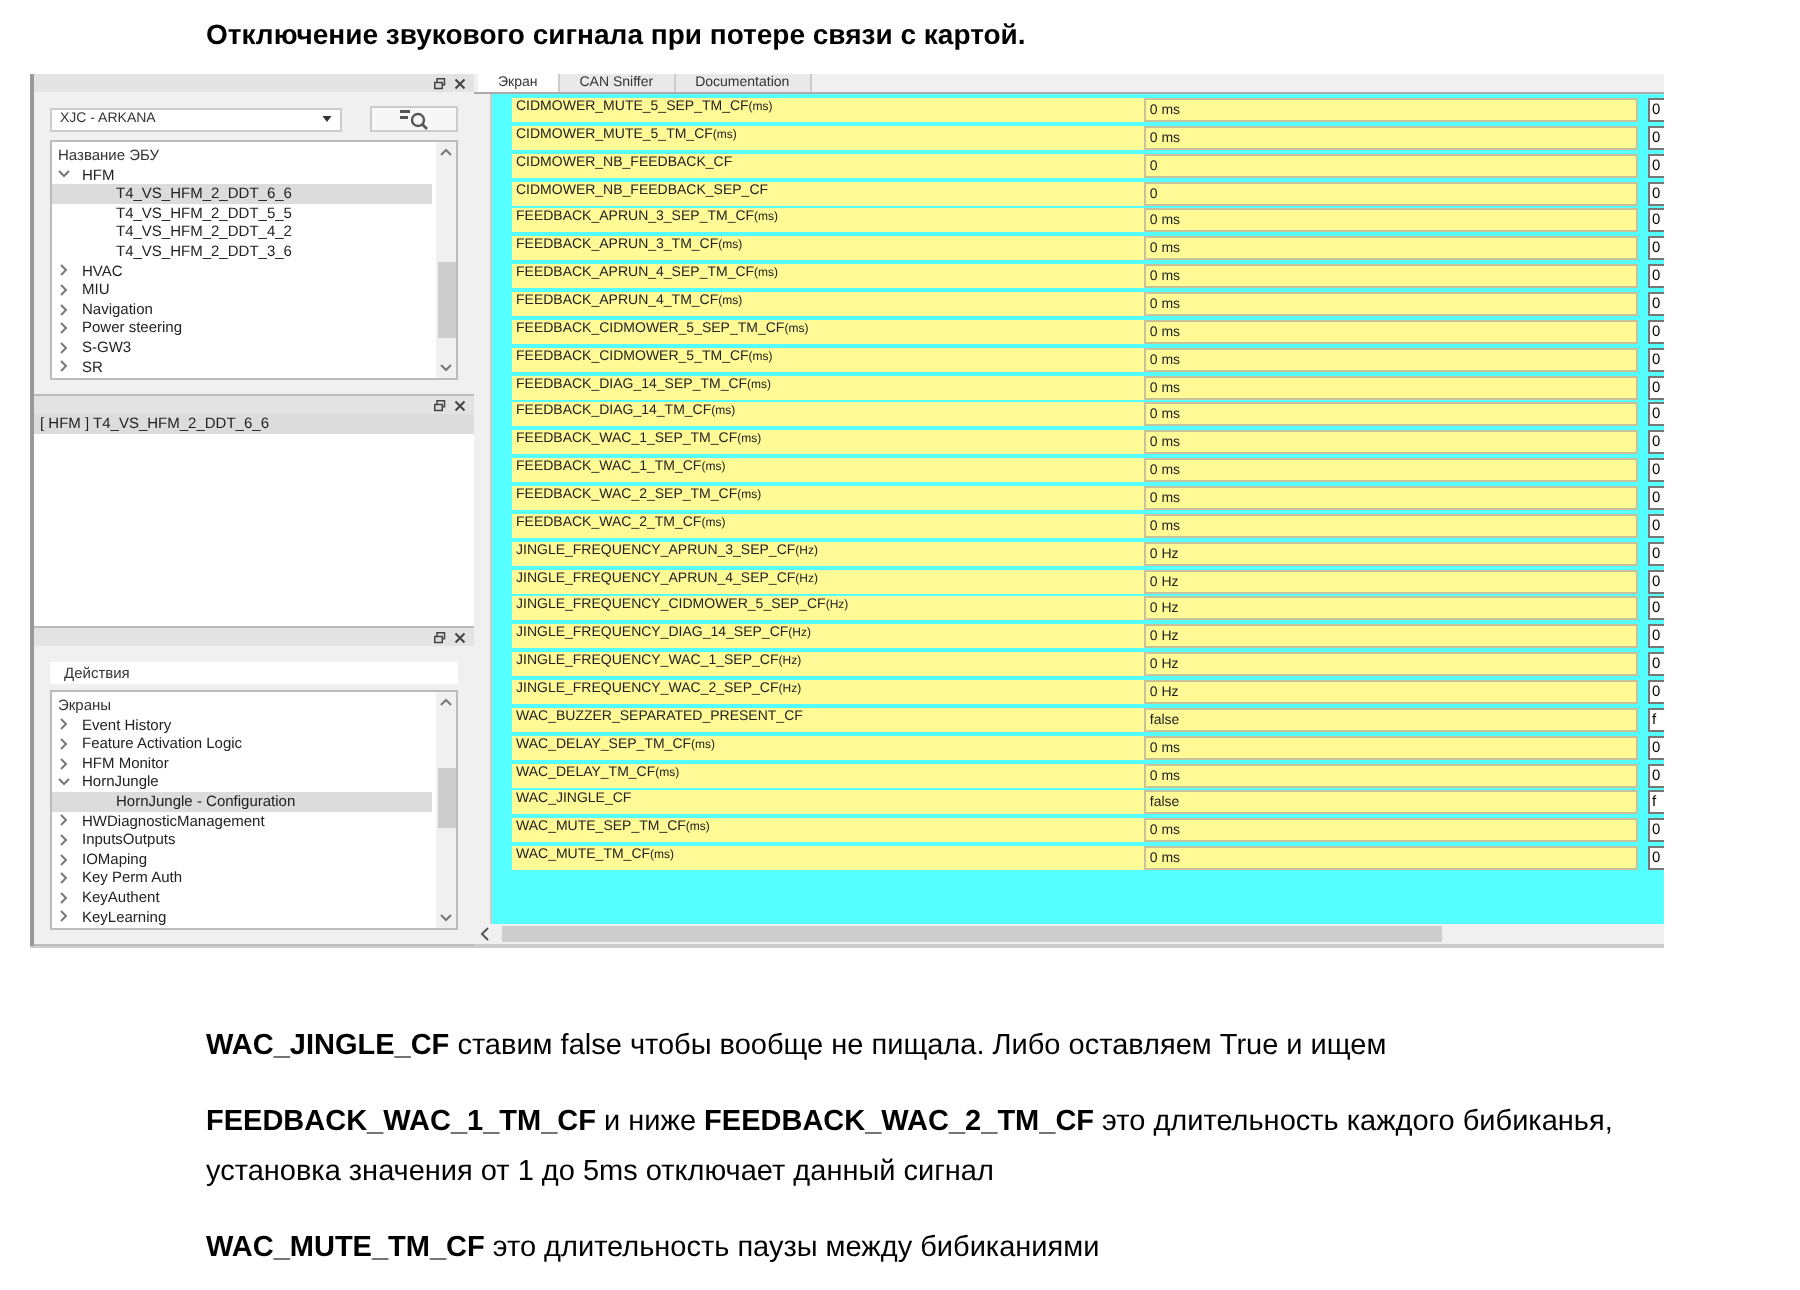  What do you see at coordinates (616, 34) in the screenshot?
I see `page-heading: Отключение звукового сигнала при потере связи с картой.` at bounding box center [616, 34].